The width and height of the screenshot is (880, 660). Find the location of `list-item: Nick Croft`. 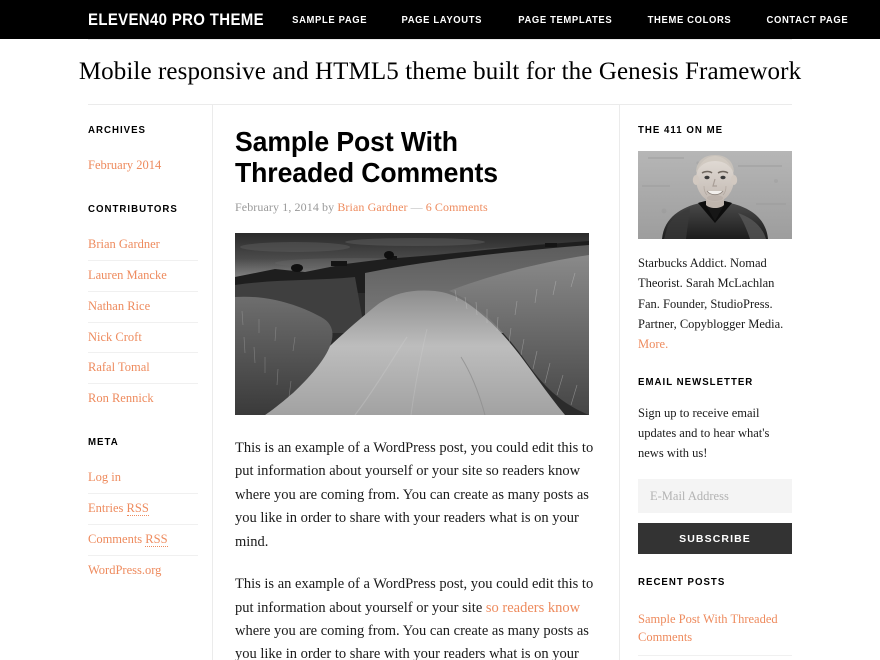

list-item: Nick Croft is located at coordinates (143, 338).